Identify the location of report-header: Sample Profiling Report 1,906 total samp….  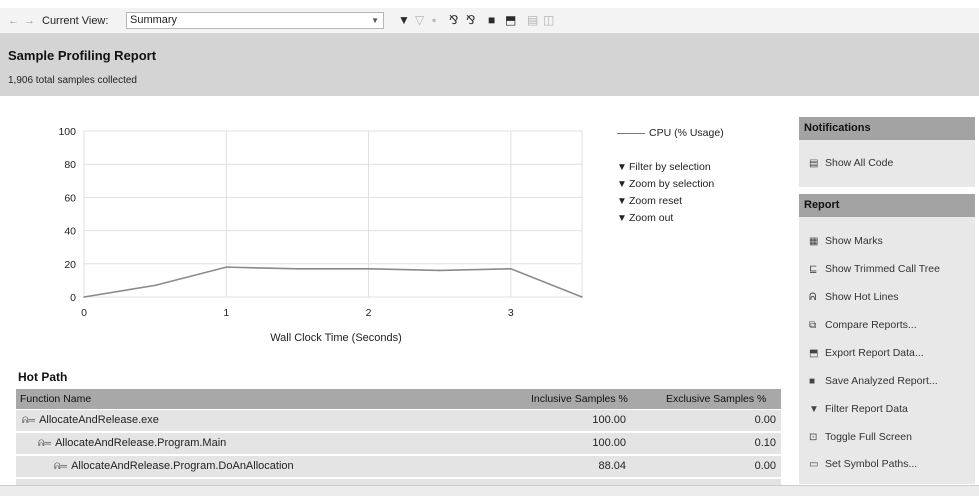
(489, 65).